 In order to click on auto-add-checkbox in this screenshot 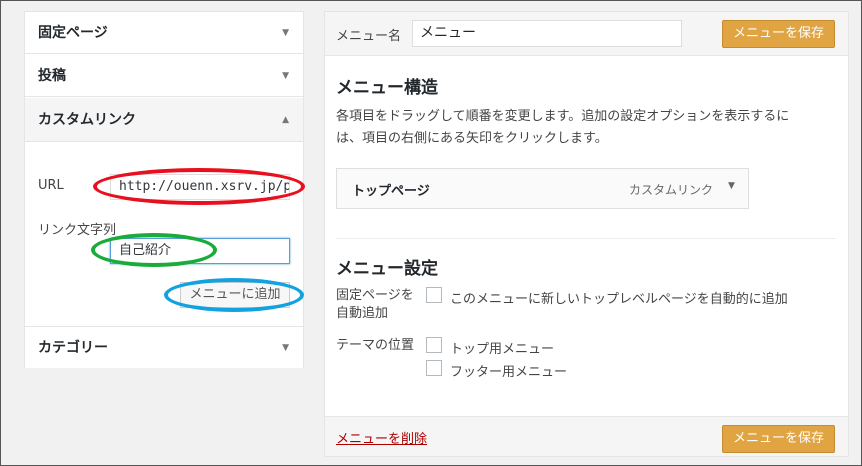, I will do `click(434, 295)`.